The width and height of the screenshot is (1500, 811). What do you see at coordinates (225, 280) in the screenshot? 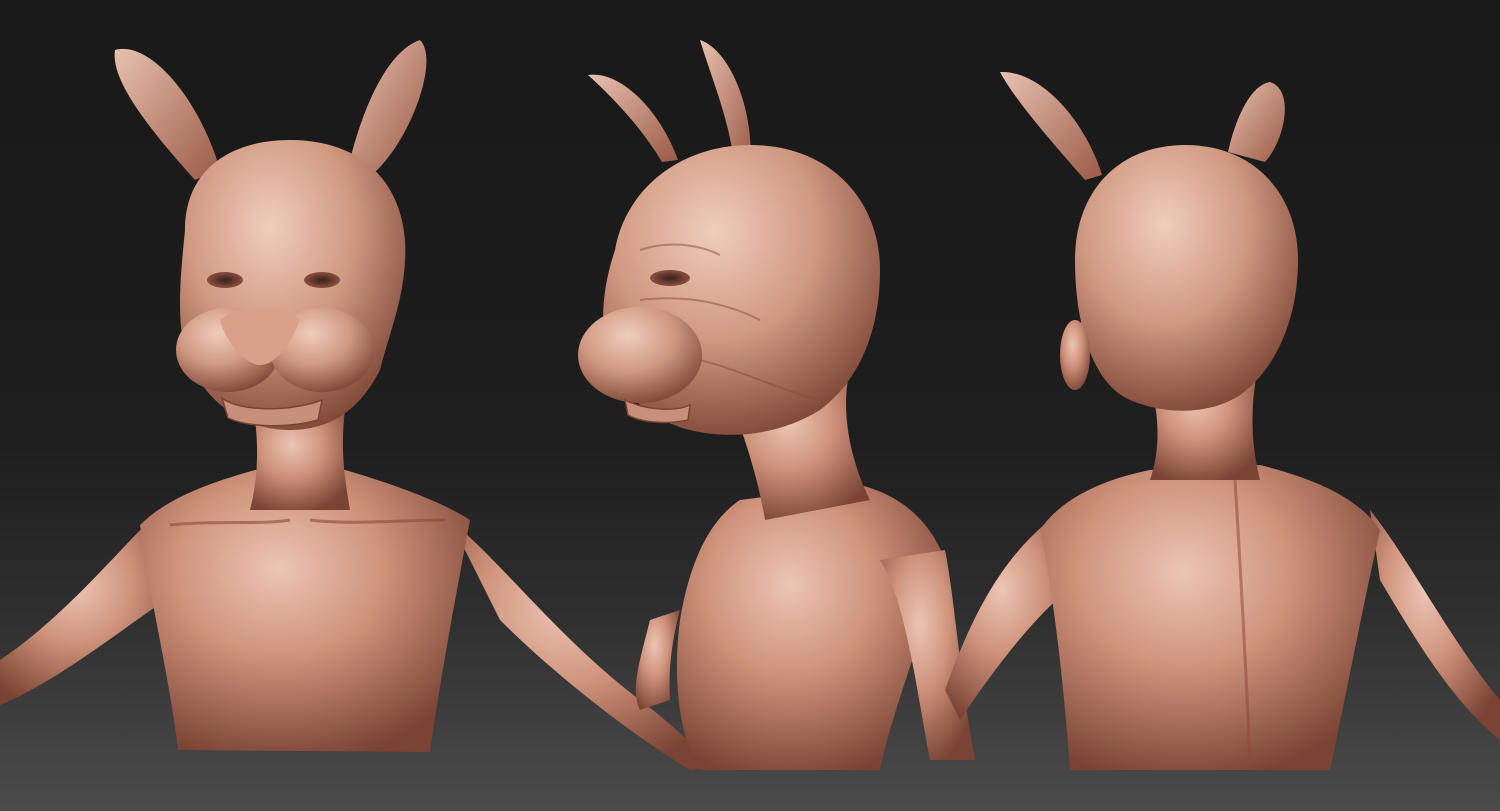
I see `front-left-eye` at bounding box center [225, 280].